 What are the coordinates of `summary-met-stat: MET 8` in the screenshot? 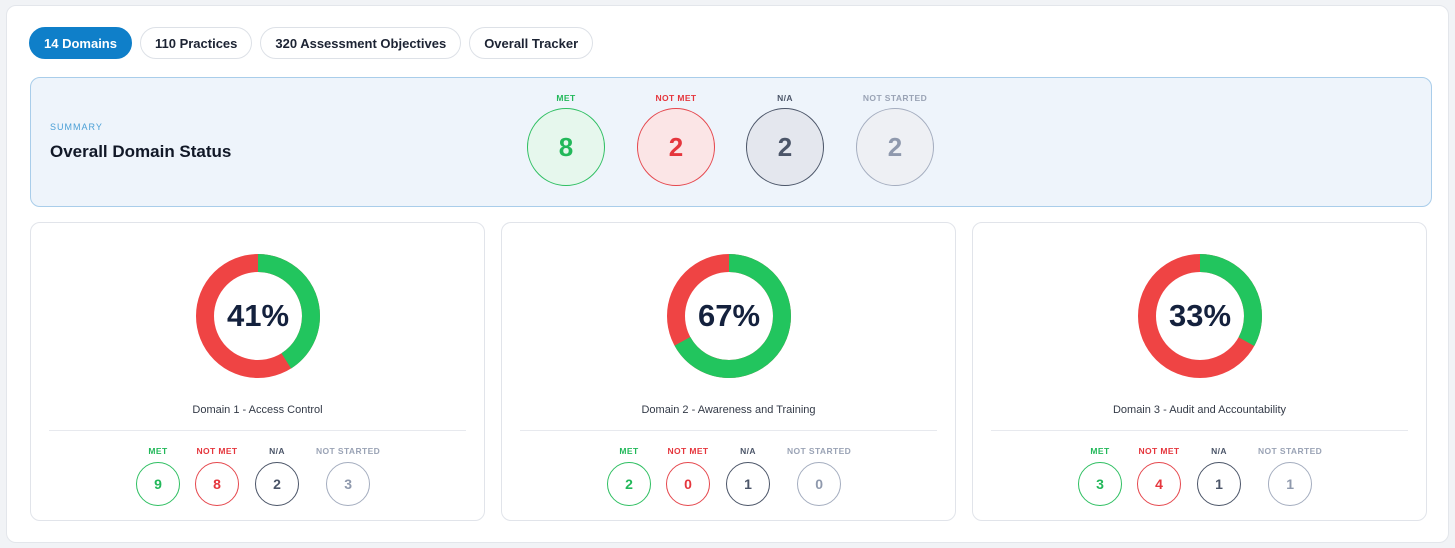 It's located at (566, 139).